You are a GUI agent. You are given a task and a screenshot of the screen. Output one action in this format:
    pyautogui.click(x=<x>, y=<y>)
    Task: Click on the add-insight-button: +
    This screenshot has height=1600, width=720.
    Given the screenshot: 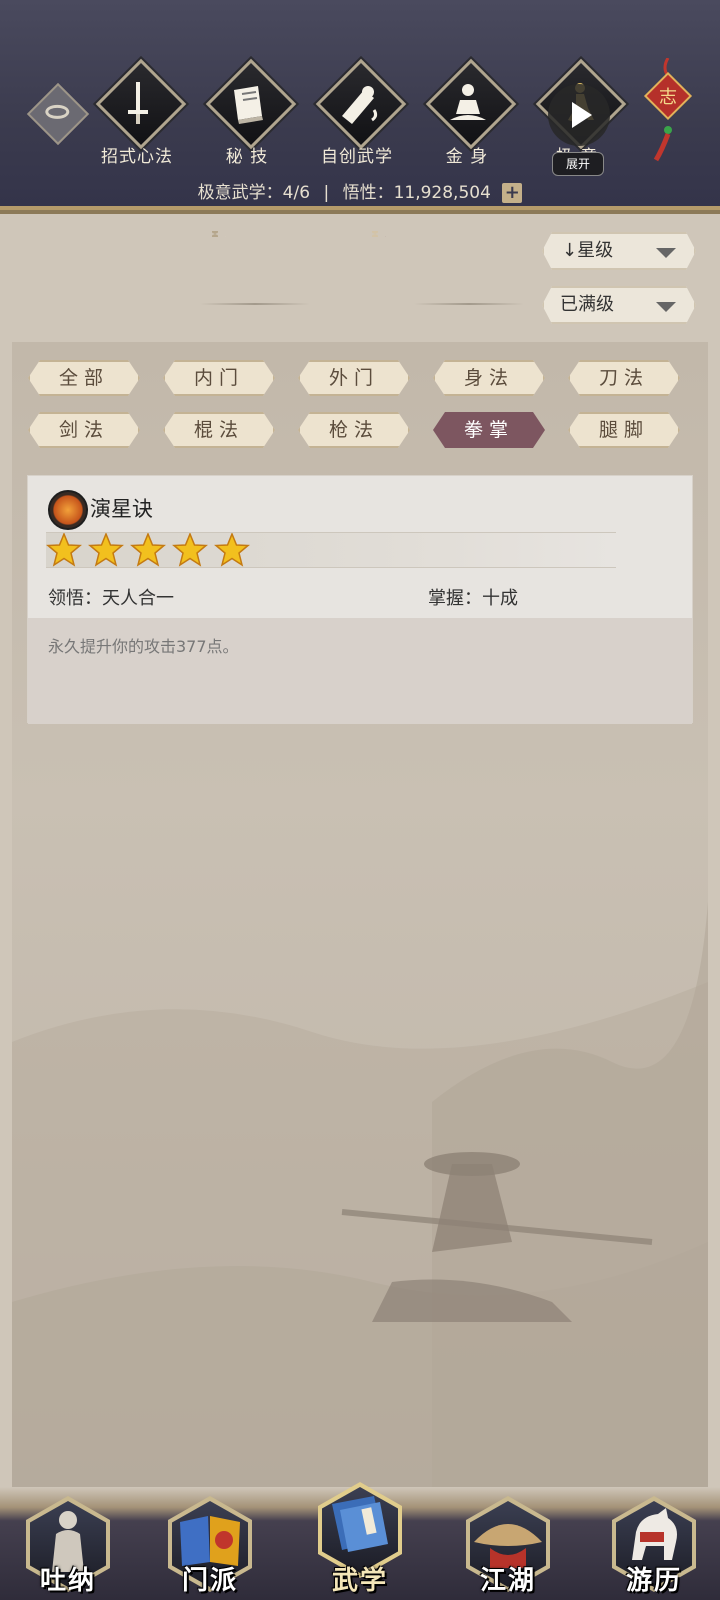 What is the action you would take?
    pyautogui.click(x=512, y=193)
    